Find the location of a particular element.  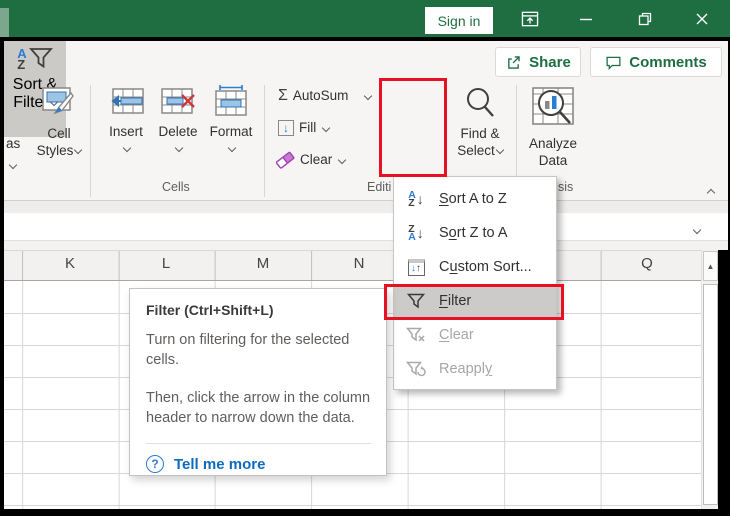

autosum-label: AutoSum is located at coordinates (320, 95).